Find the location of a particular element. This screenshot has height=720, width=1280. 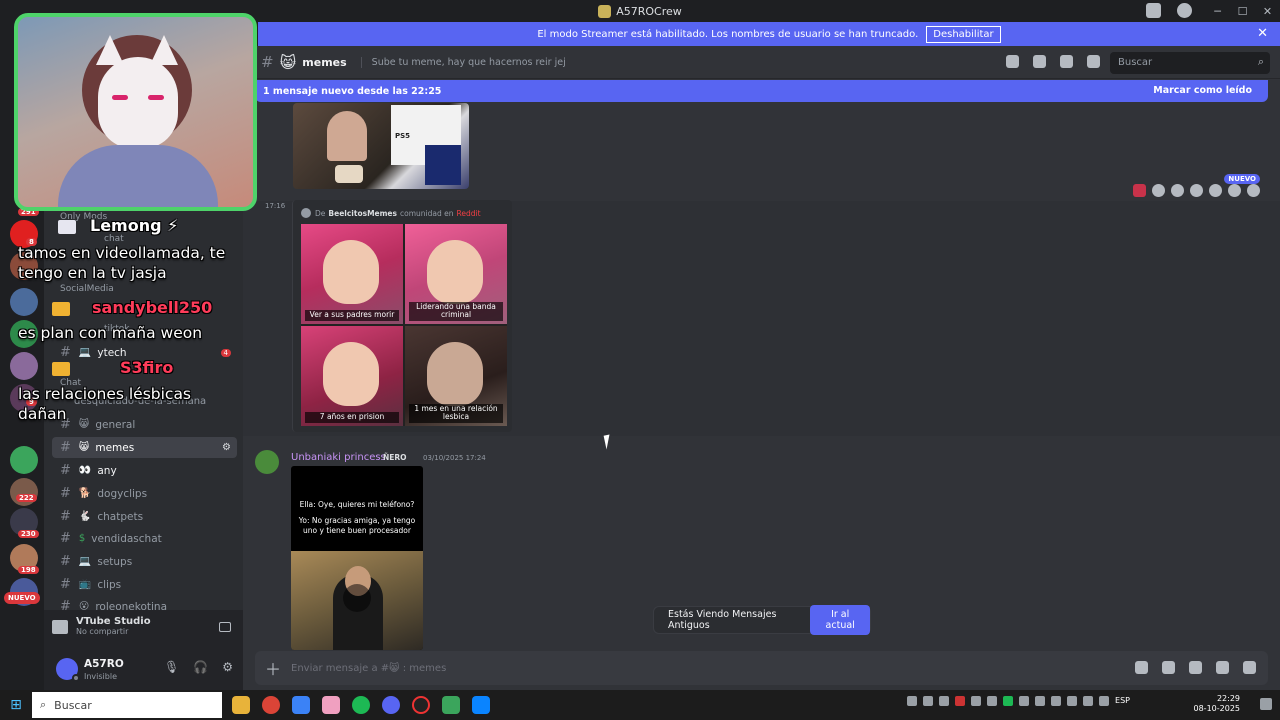

spotify-icon is located at coordinates (361, 705).